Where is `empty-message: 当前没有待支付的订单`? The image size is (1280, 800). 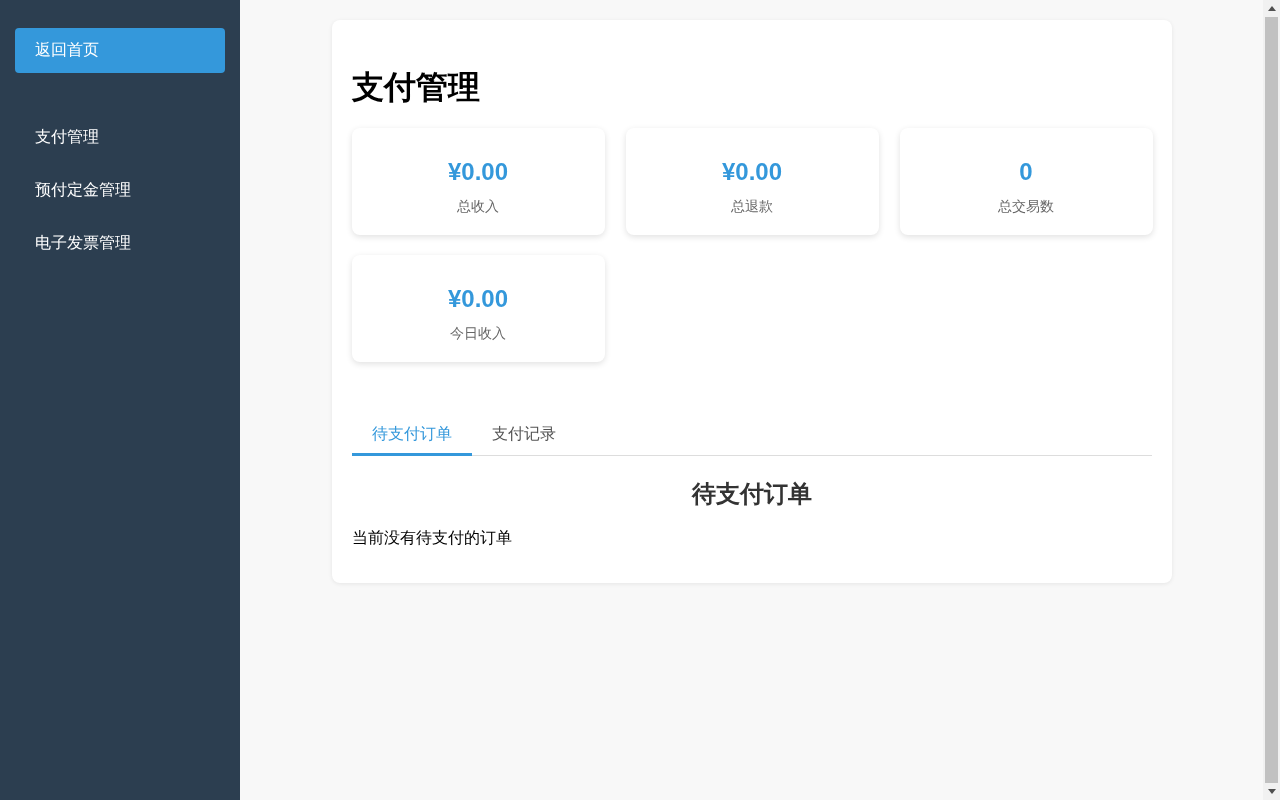 empty-message: 当前没有待支付的订单 is located at coordinates (432, 538).